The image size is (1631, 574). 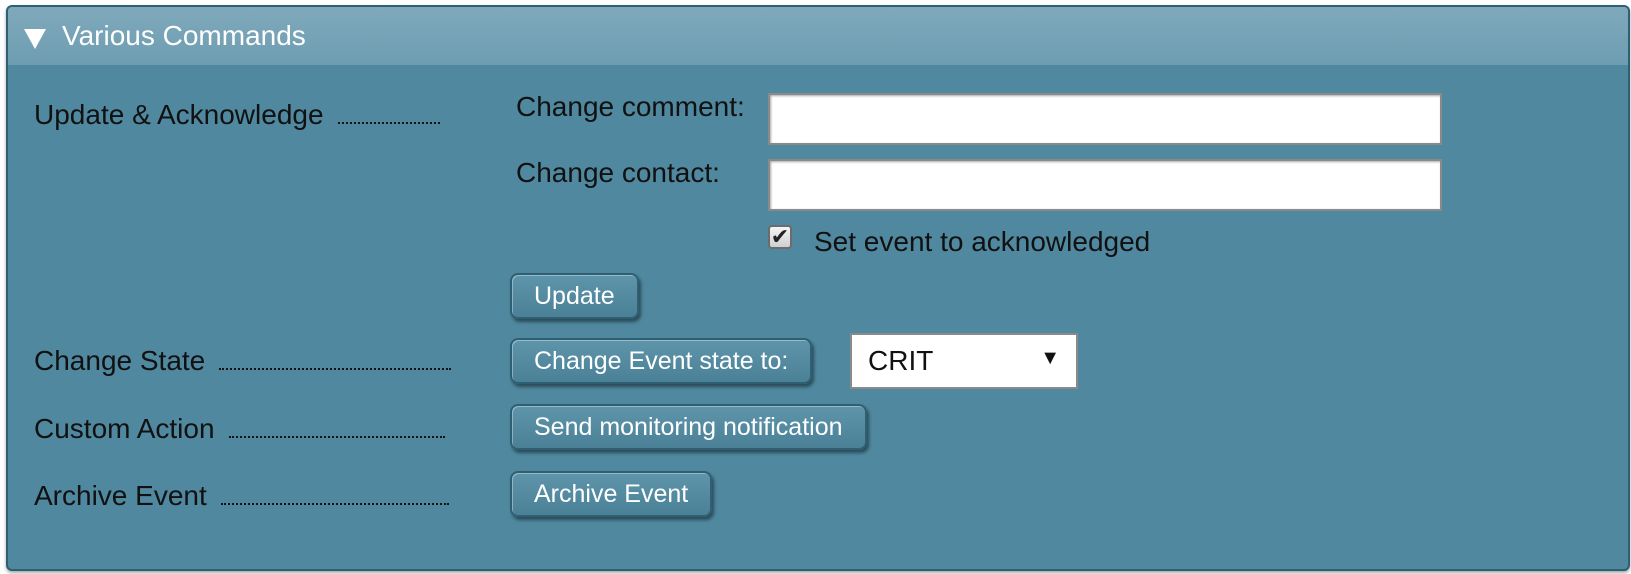 I want to click on send-notification-button: Send monitoring notification, so click(x=688, y=427).